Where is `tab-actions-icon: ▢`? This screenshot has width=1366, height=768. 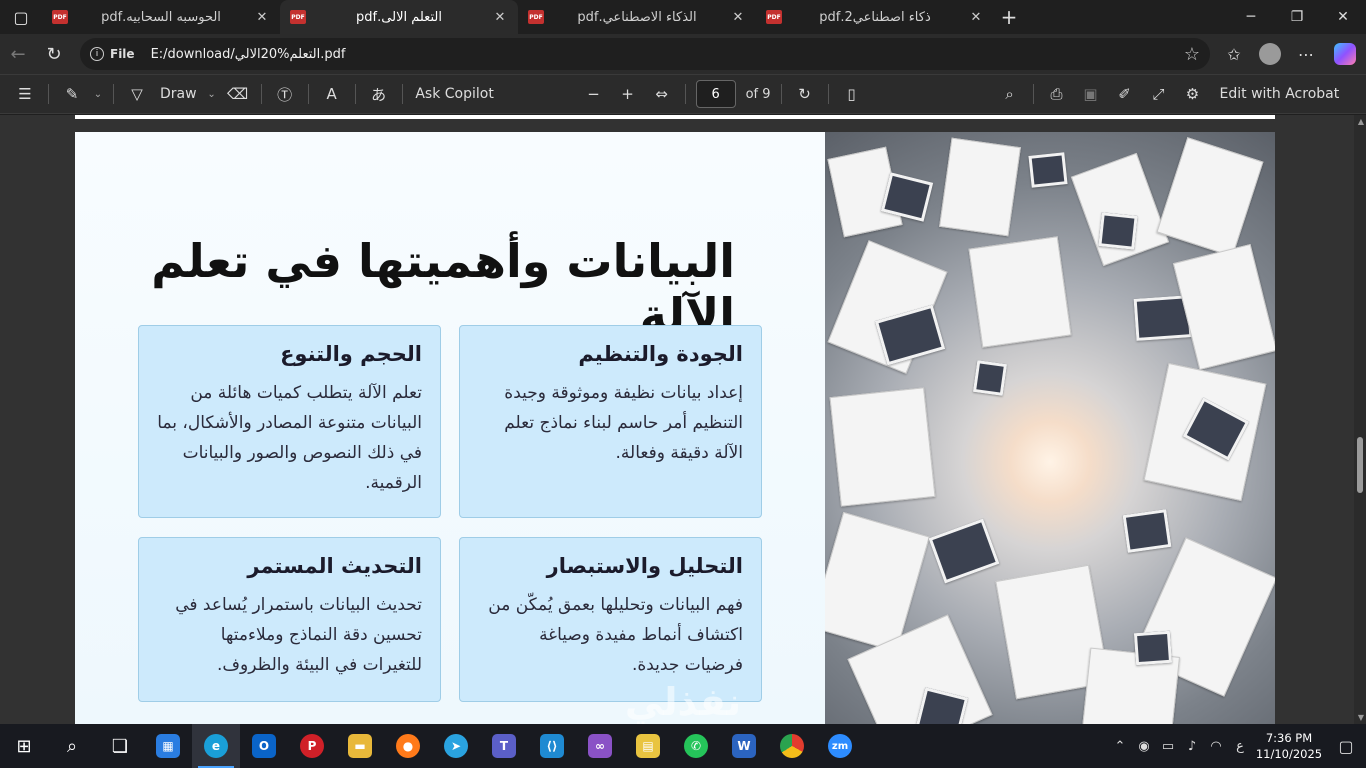
tab-actions-icon: ▢ is located at coordinates (21, 17).